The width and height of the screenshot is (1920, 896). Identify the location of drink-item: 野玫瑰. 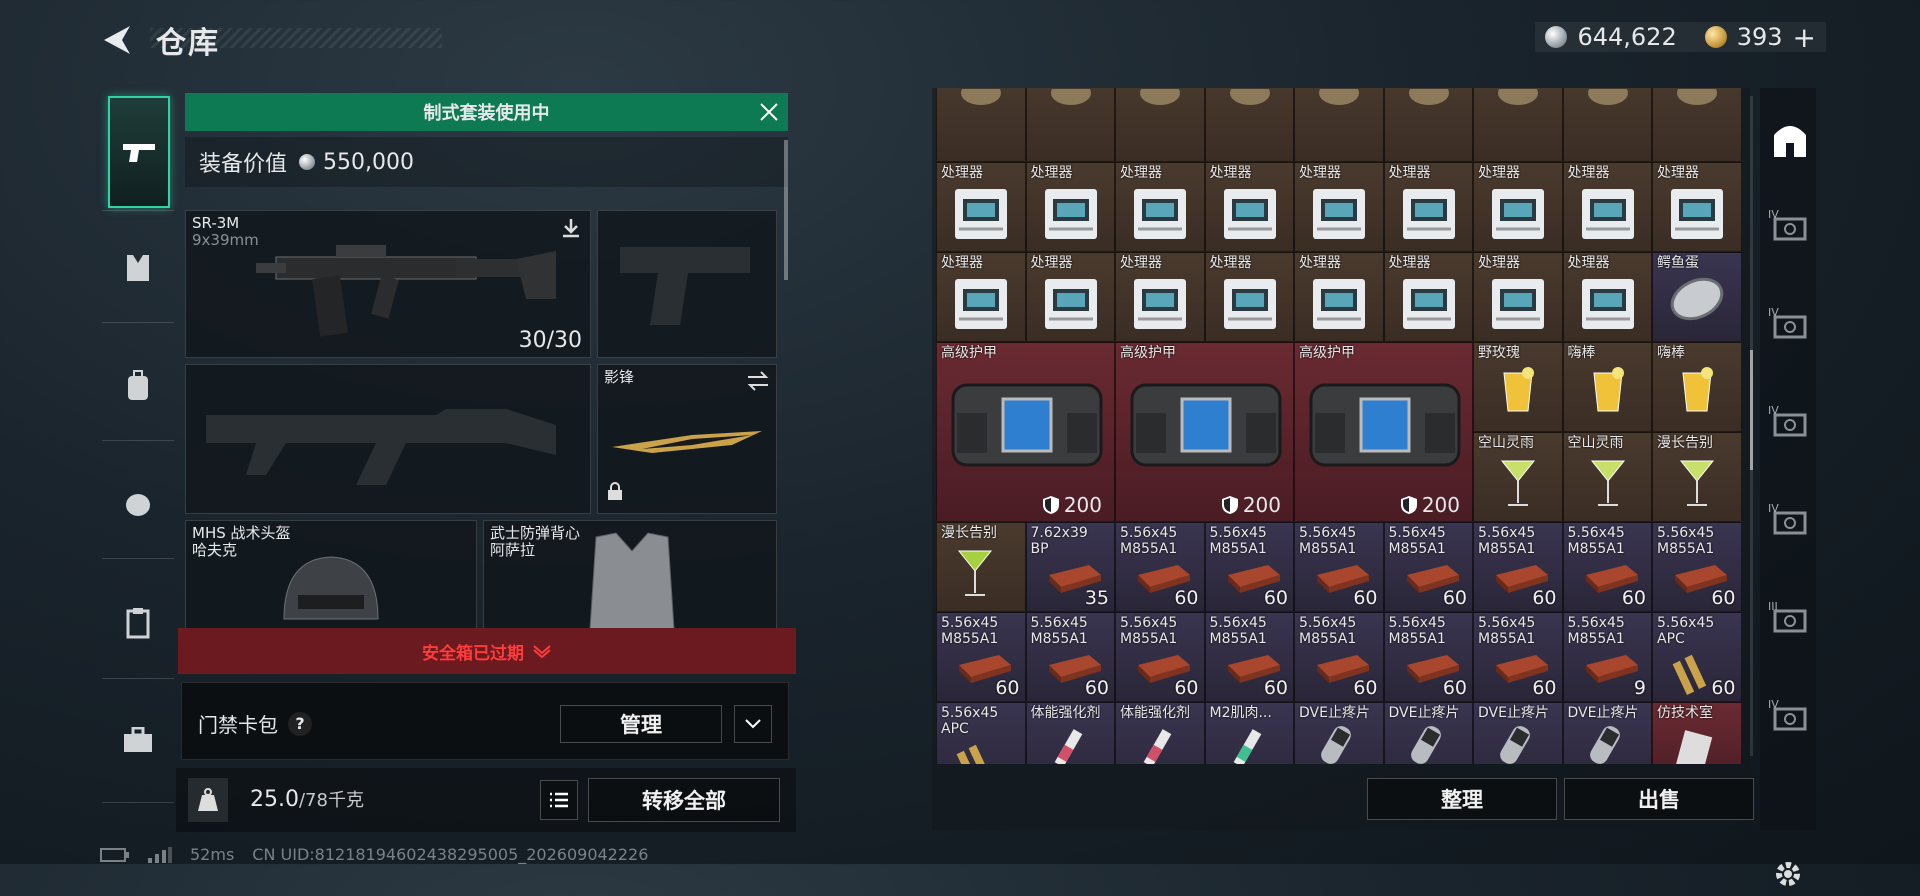
(1518, 387).